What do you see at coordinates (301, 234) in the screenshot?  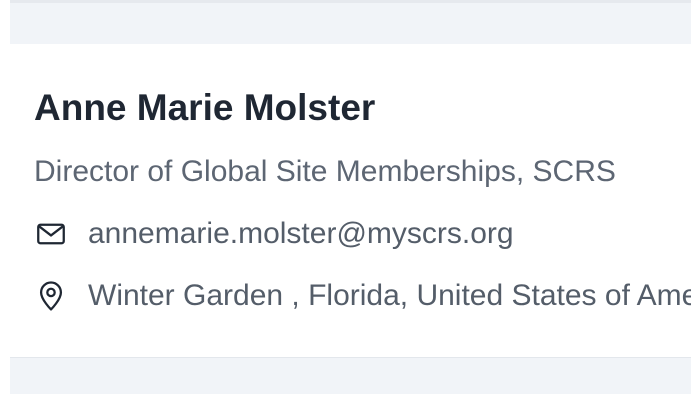 I see `contact-email-link: annemarie.molster@myscrs.org` at bounding box center [301, 234].